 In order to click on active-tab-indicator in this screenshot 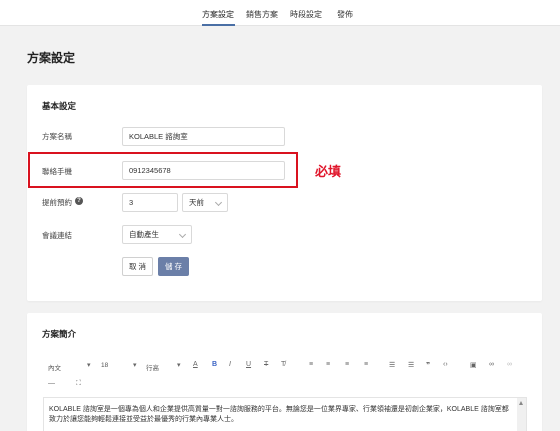, I will do `click(218, 25)`.